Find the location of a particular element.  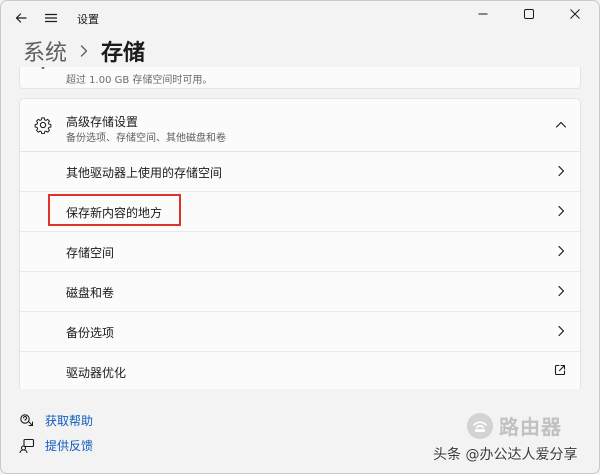

minimize-button is located at coordinates (483, 14).